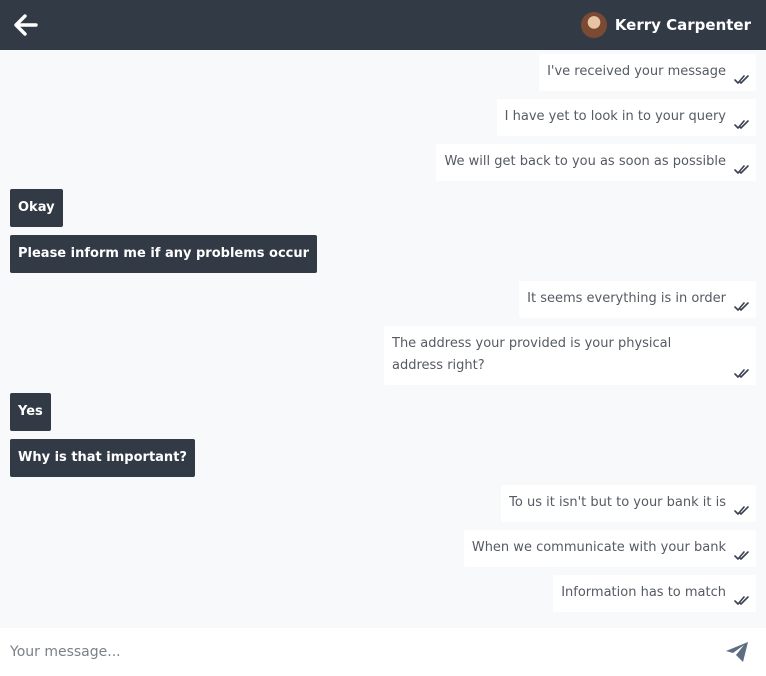 This screenshot has height=676, width=766. What do you see at coordinates (383, 593) in the screenshot?
I see `sent-message: Information has to match` at bounding box center [383, 593].